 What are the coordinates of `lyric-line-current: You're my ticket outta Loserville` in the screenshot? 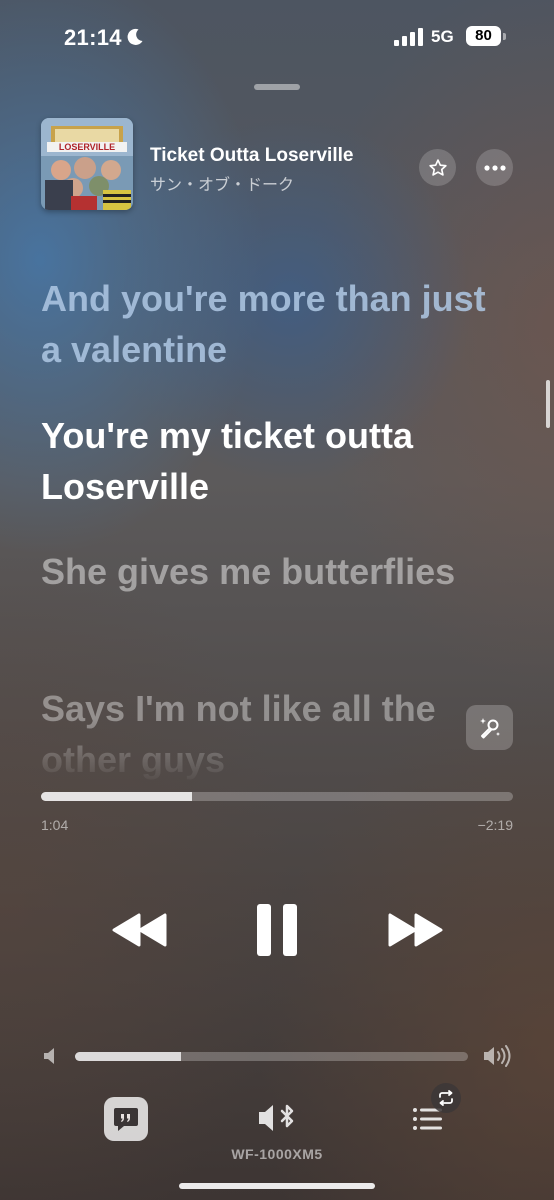 It's located at (276, 461).